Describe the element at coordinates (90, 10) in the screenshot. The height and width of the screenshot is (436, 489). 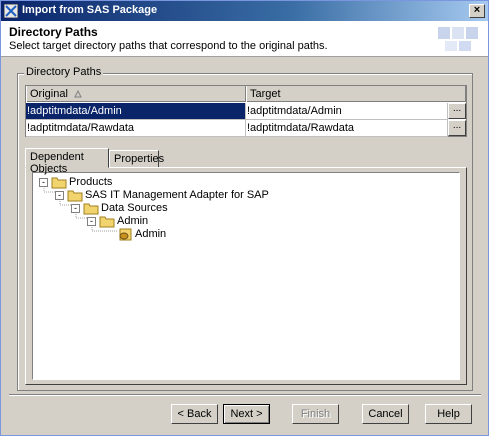
I see `window-title: Import from SAS Package` at that location.